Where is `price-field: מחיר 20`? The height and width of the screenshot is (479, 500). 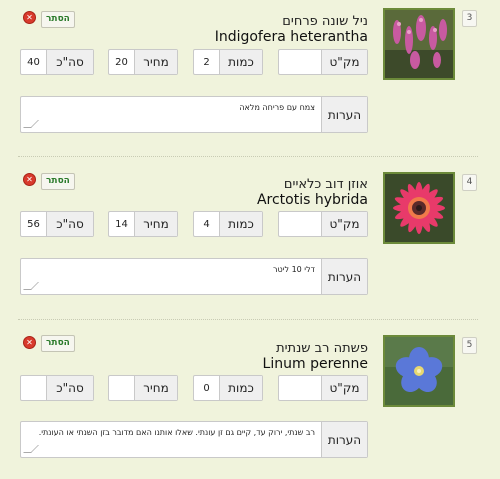 price-field: מחיר 20 is located at coordinates (143, 62).